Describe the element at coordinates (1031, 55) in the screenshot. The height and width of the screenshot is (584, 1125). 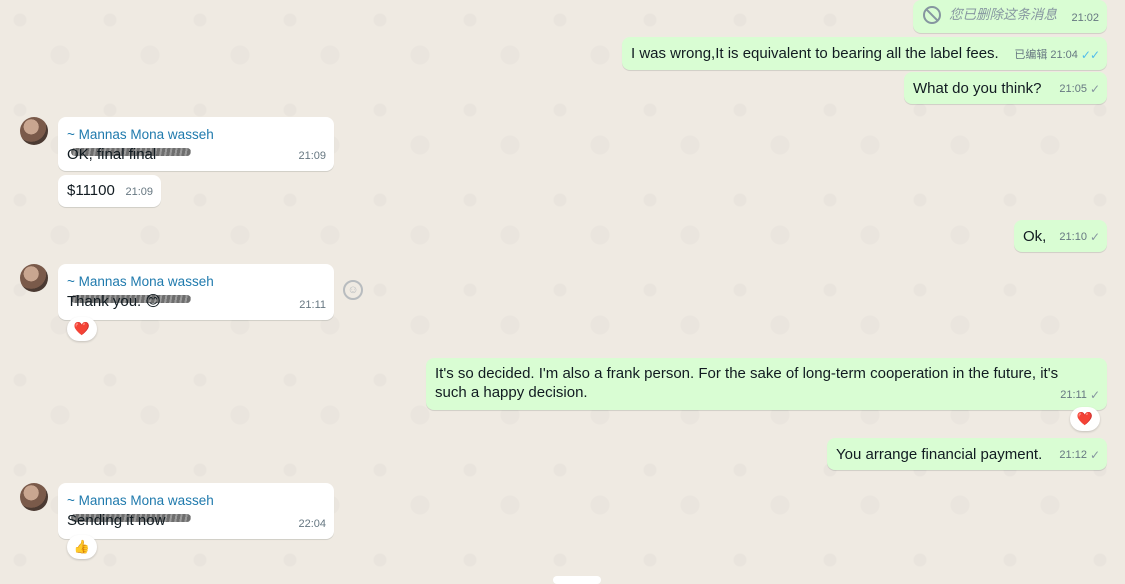
I see `edited-label: 已编辑` at that location.